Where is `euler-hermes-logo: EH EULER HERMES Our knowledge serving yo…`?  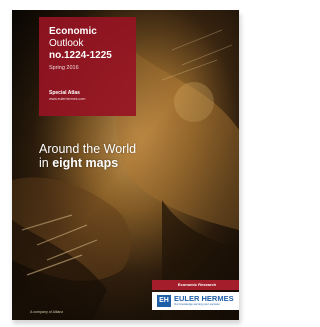
euler-hermes-logo: EH EULER HERMES Our knowledge serving yo… is located at coordinates (195, 301).